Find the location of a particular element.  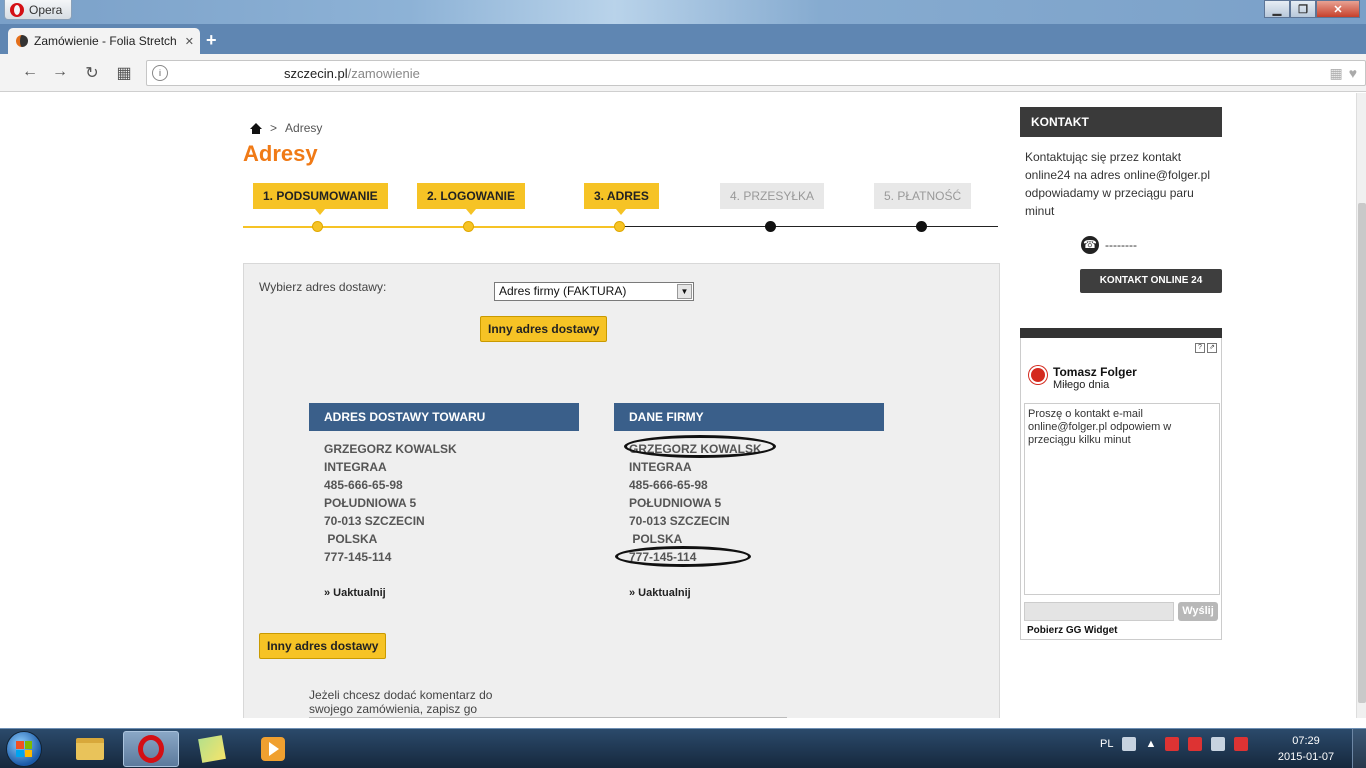

step-login: 2. LOGOWANIE is located at coordinates (471, 199).